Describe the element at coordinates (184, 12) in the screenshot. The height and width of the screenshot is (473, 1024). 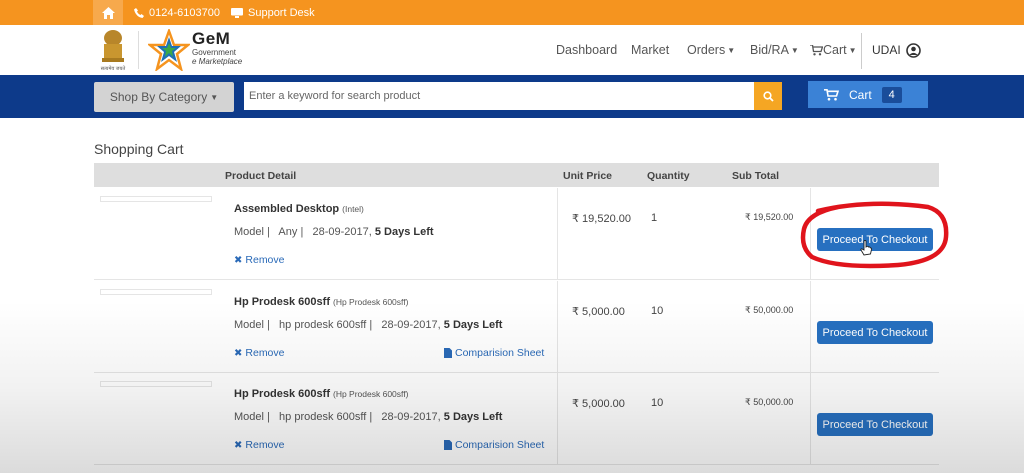
I see `phone-number: 0124-6103700` at that location.